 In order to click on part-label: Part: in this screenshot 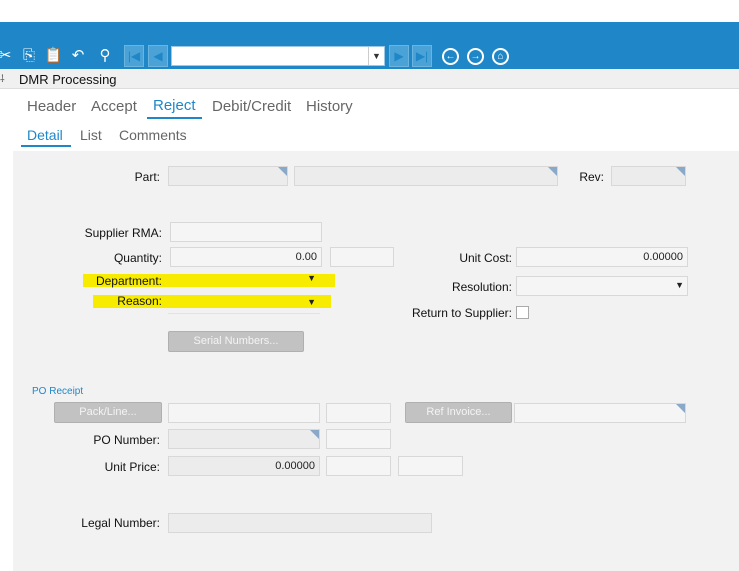, I will do `click(147, 177)`.